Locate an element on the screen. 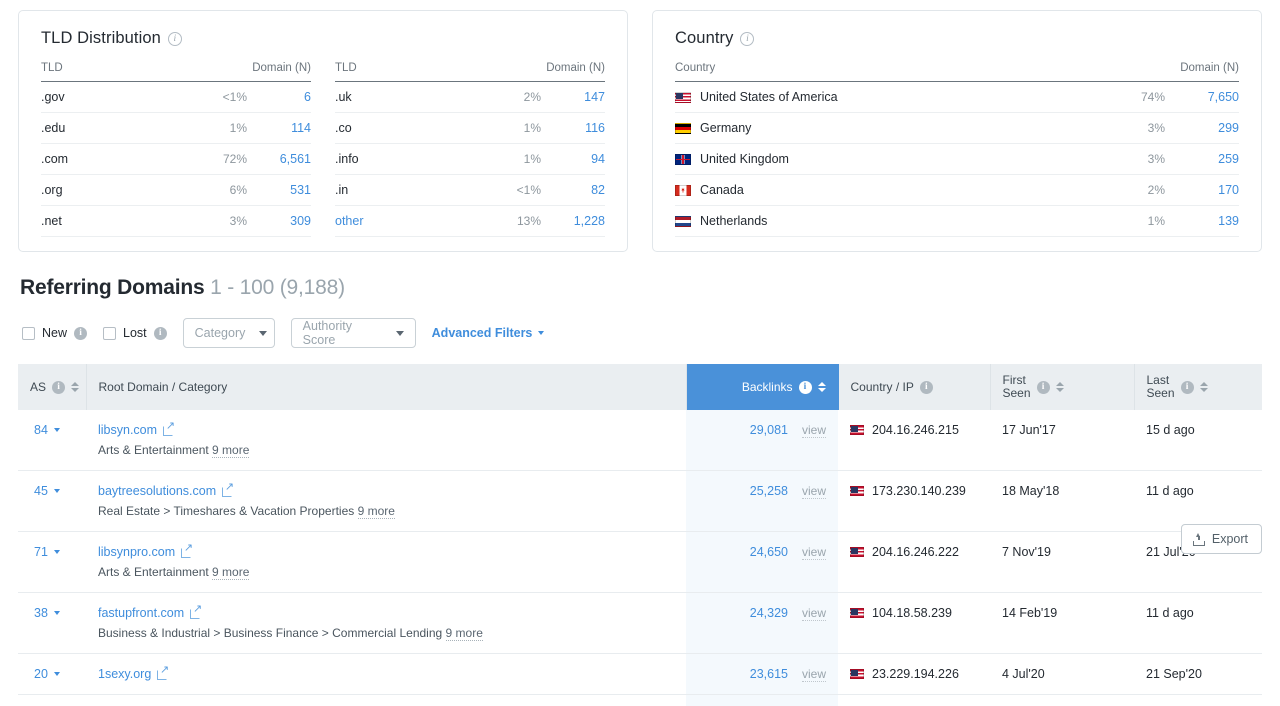 This screenshot has height=706, width=1280. column-header-backlinks: Backlinks i is located at coordinates (762, 387).